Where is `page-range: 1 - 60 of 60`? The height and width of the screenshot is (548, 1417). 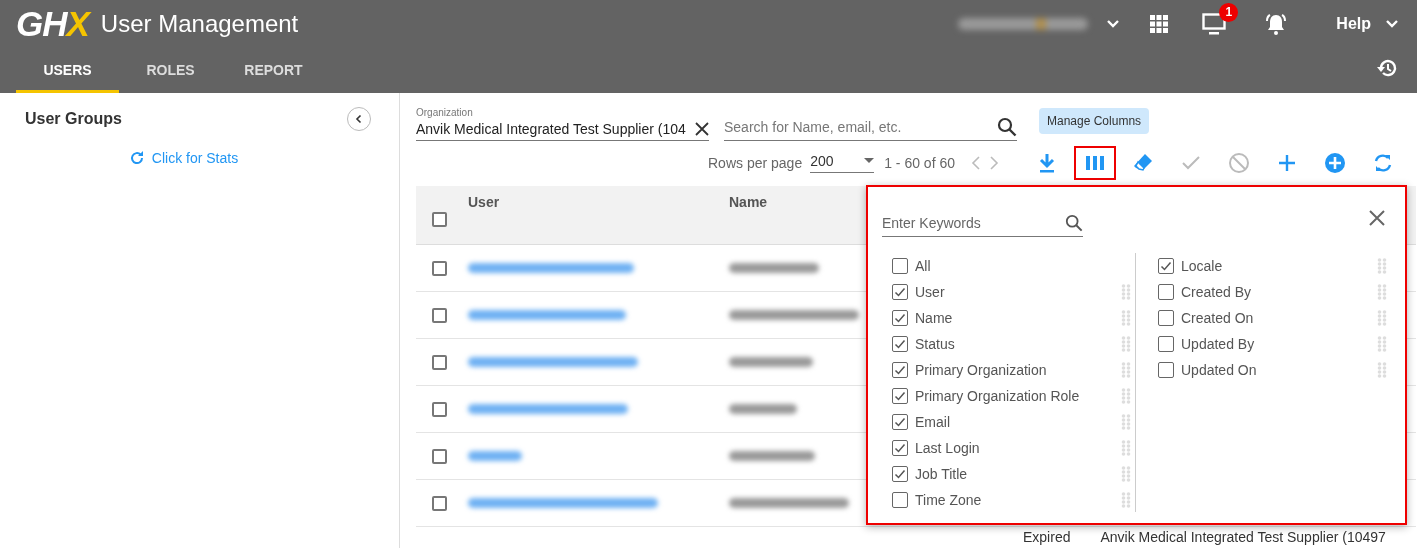
page-range: 1 - 60 of 60 is located at coordinates (919, 163).